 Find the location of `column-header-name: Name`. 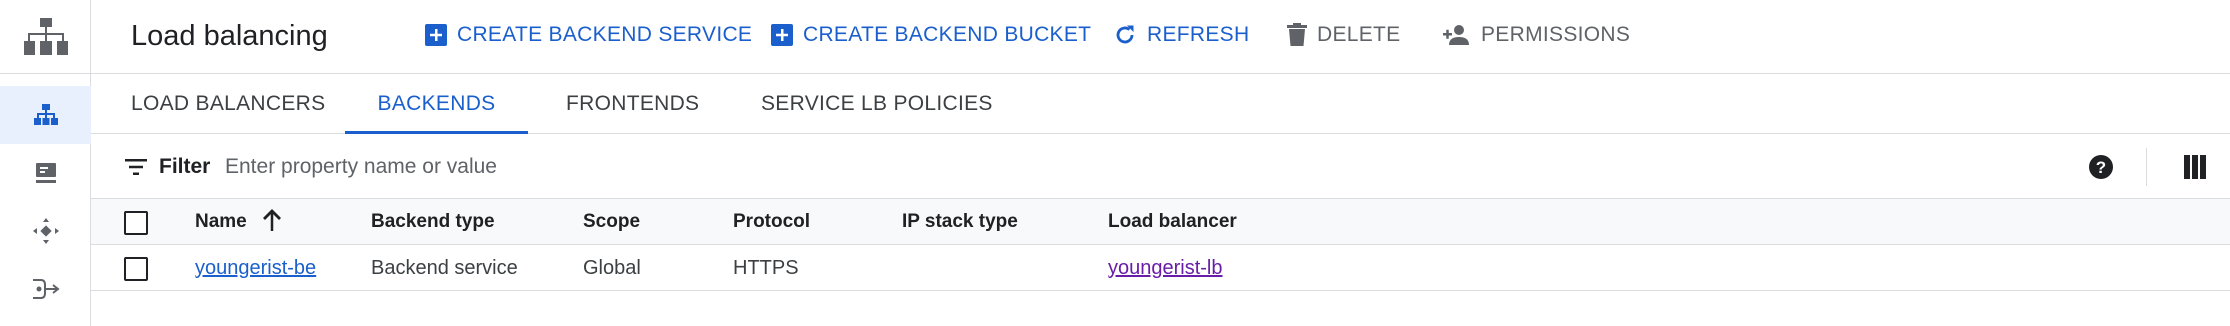

column-header-name: Name is located at coordinates (238, 222).